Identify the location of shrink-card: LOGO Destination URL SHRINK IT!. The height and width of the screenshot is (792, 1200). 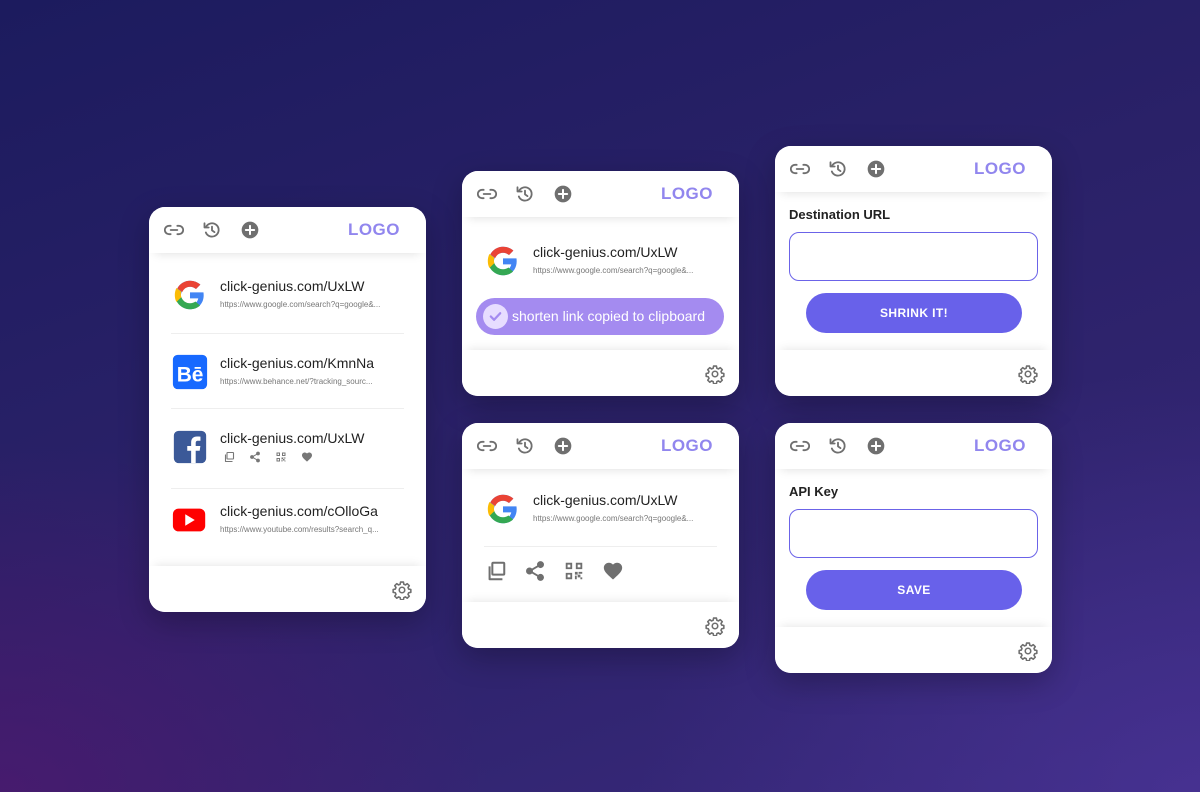
(913, 271).